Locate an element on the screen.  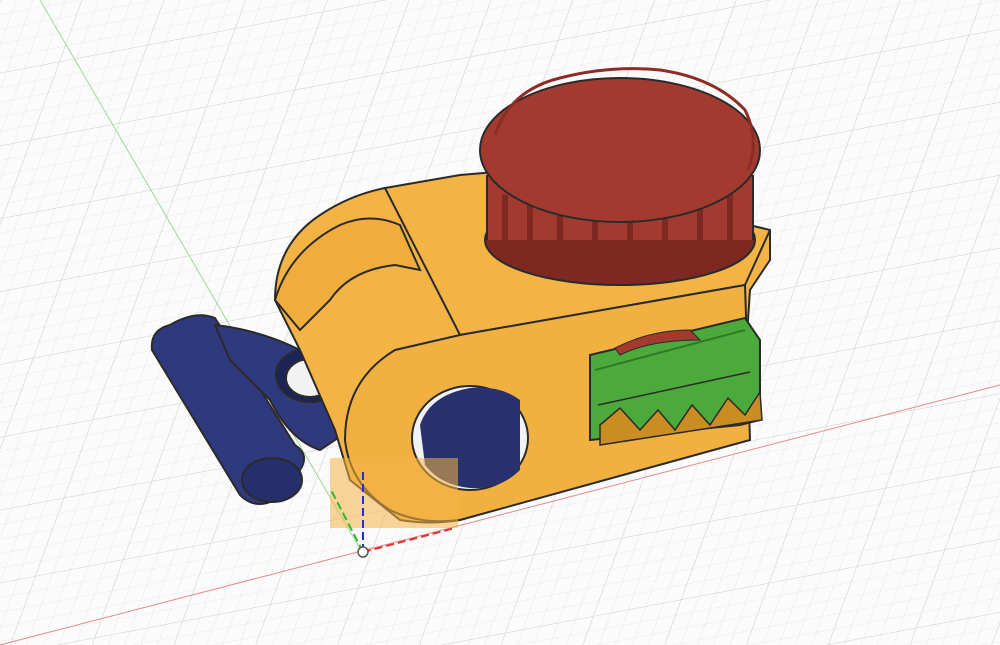
lever-barrel-end is located at coordinates (272, 480).